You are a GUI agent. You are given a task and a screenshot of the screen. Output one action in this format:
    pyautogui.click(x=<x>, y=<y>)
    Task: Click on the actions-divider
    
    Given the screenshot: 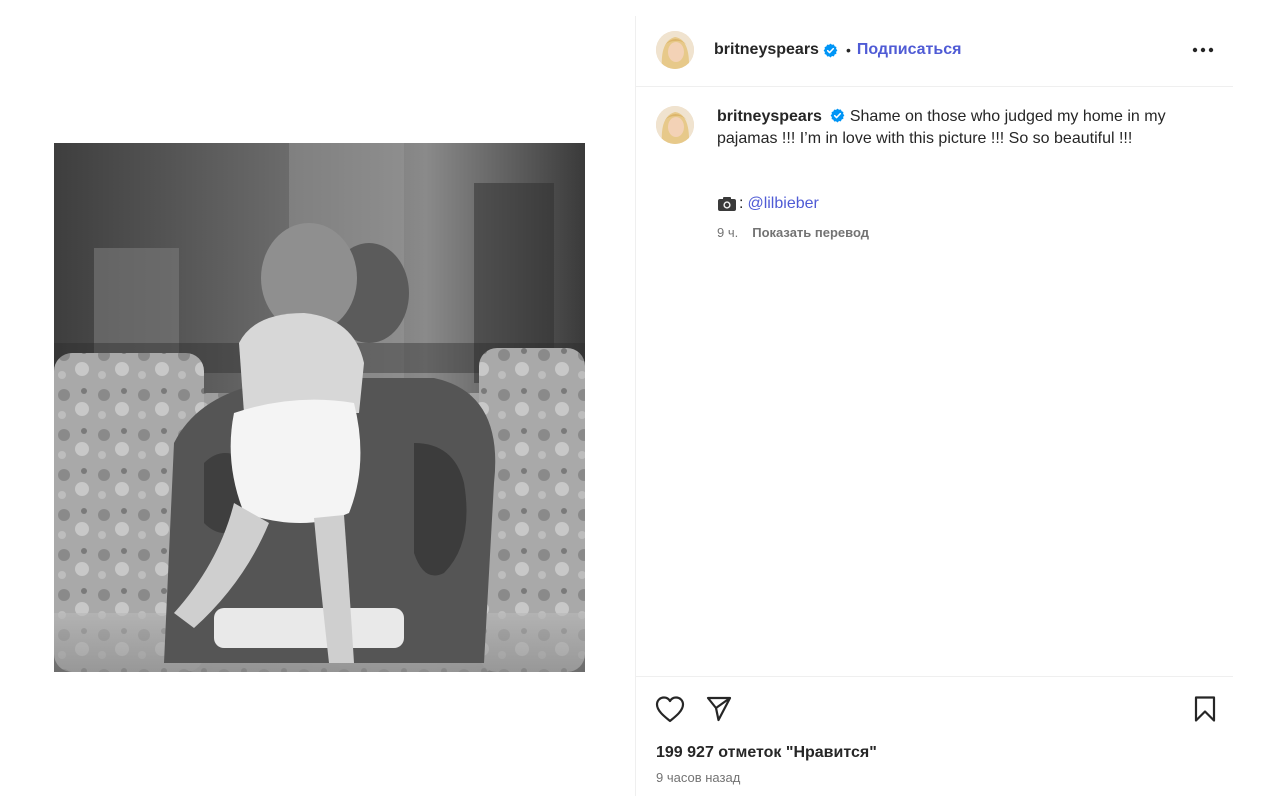 What is the action you would take?
    pyautogui.click(x=934, y=676)
    